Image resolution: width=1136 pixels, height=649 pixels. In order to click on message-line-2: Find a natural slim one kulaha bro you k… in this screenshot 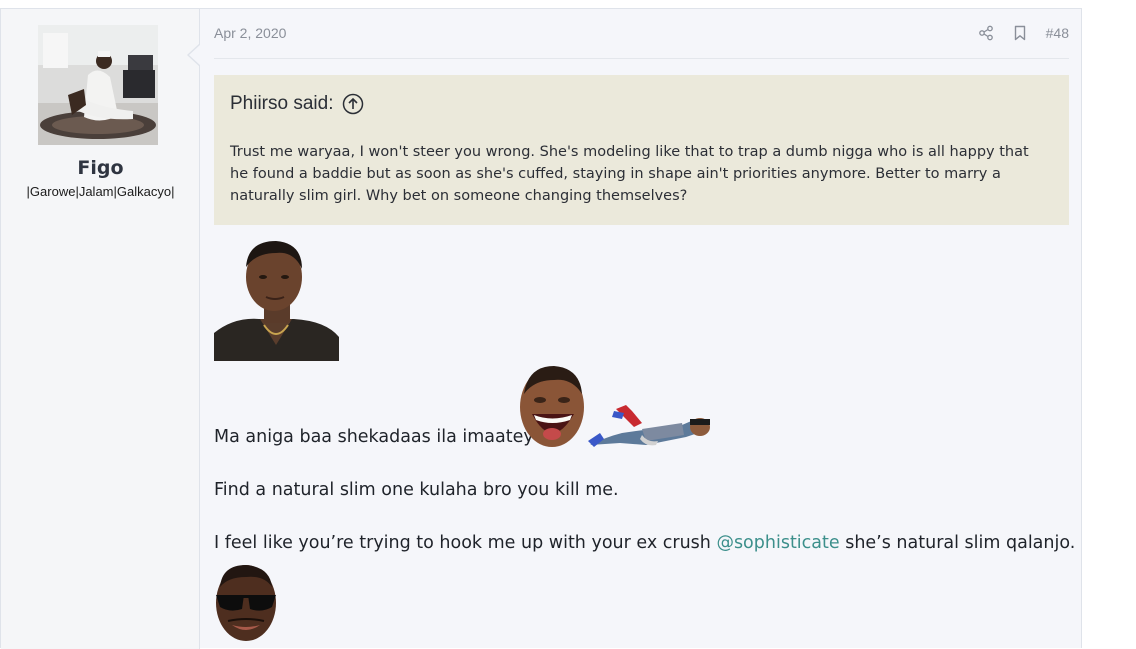, I will do `click(416, 490)`.